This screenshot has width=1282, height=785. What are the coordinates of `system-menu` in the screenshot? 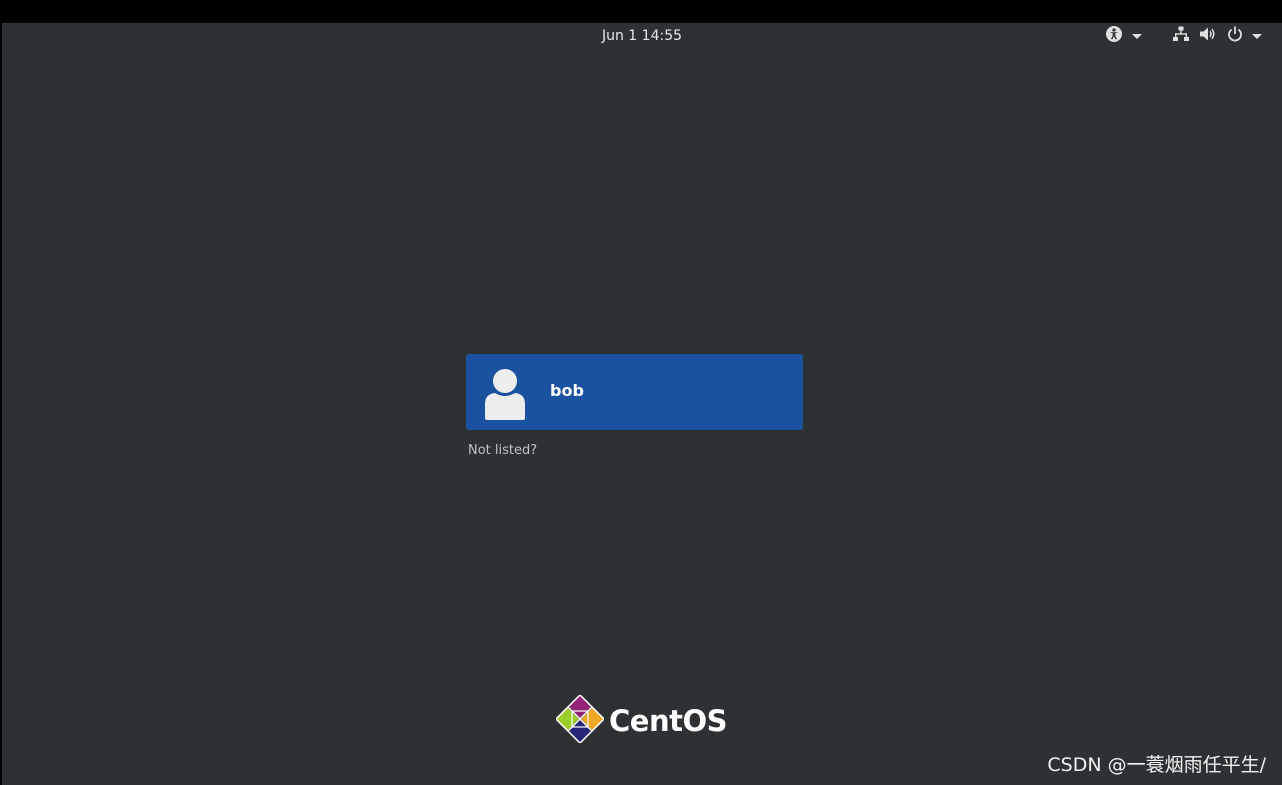 It's located at (1217, 36).